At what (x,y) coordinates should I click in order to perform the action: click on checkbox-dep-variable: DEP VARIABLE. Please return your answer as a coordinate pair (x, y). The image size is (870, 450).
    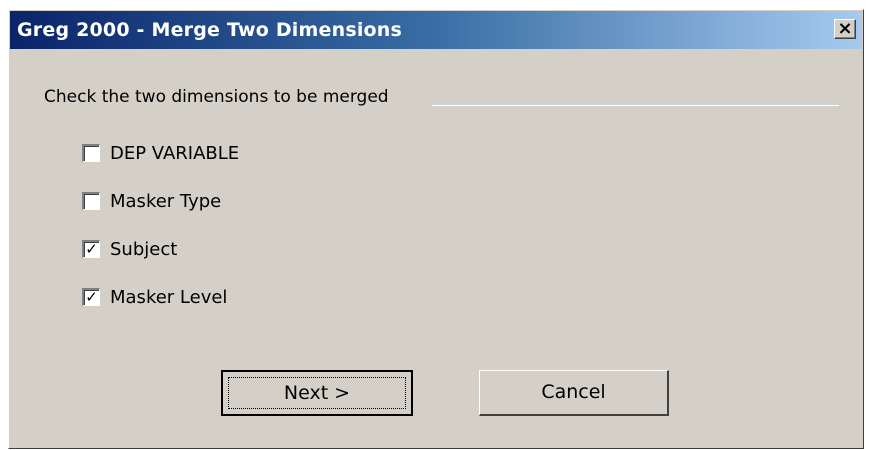
    Looking at the image, I should click on (160, 153).